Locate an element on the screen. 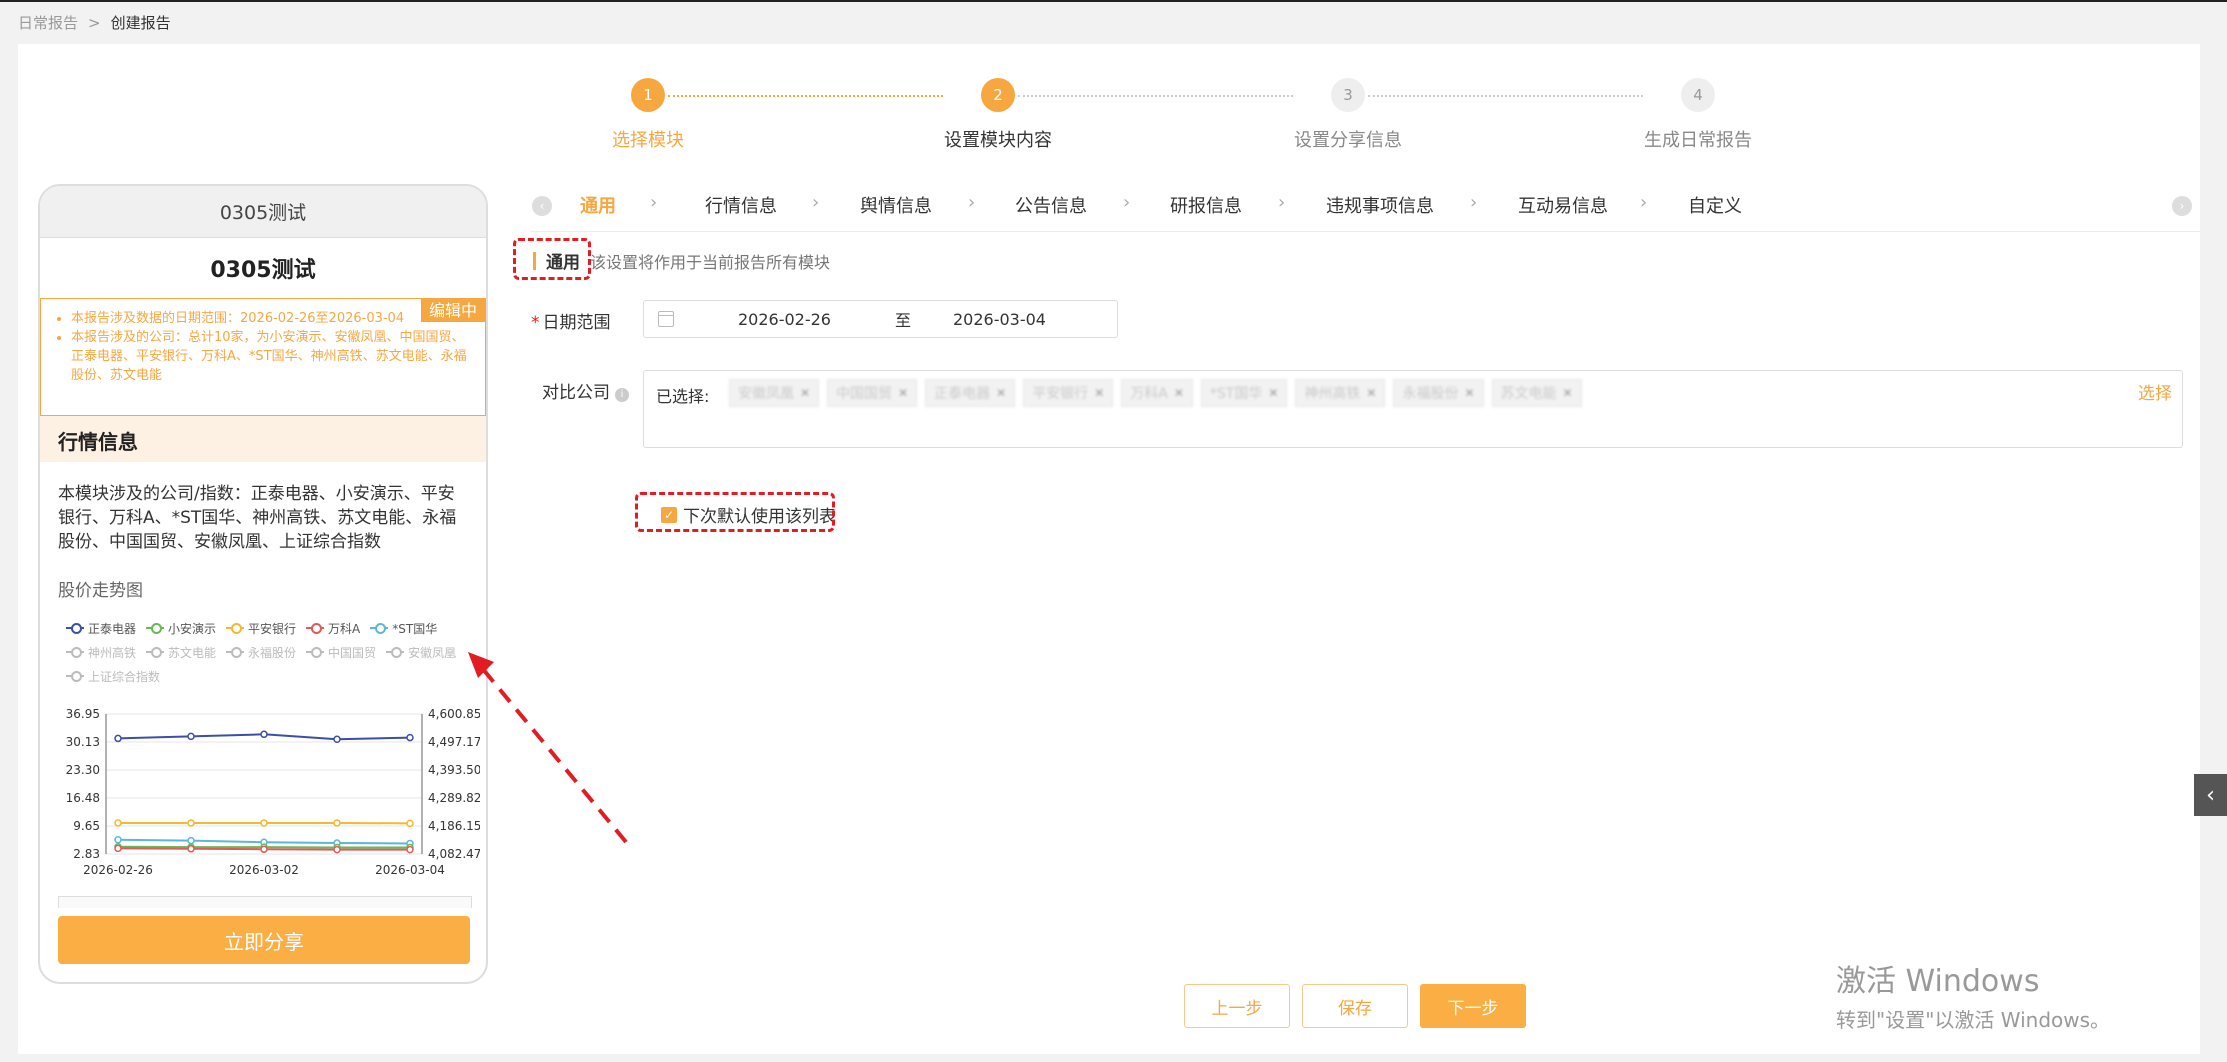 The width and height of the screenshot is (2227, 1062). company-chip: *ST国华 ✕ is located at coordinates (1244, 393).